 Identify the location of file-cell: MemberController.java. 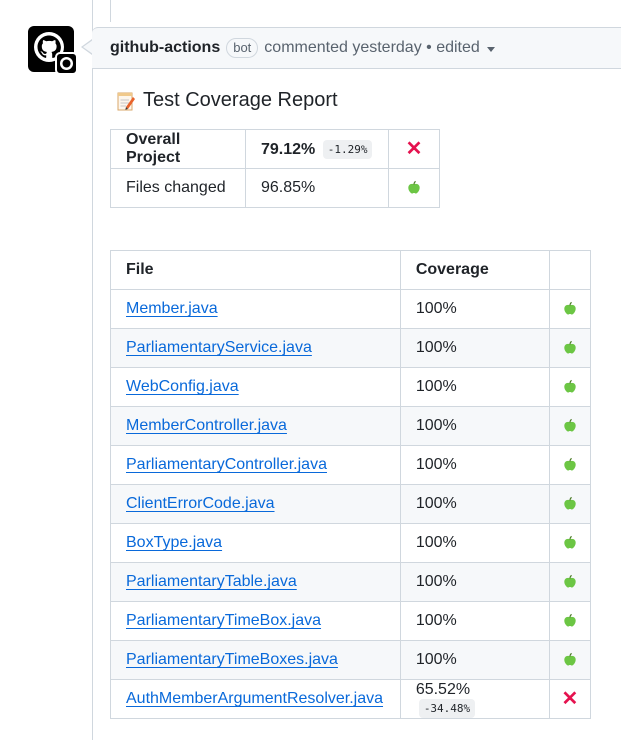
(255, 426).